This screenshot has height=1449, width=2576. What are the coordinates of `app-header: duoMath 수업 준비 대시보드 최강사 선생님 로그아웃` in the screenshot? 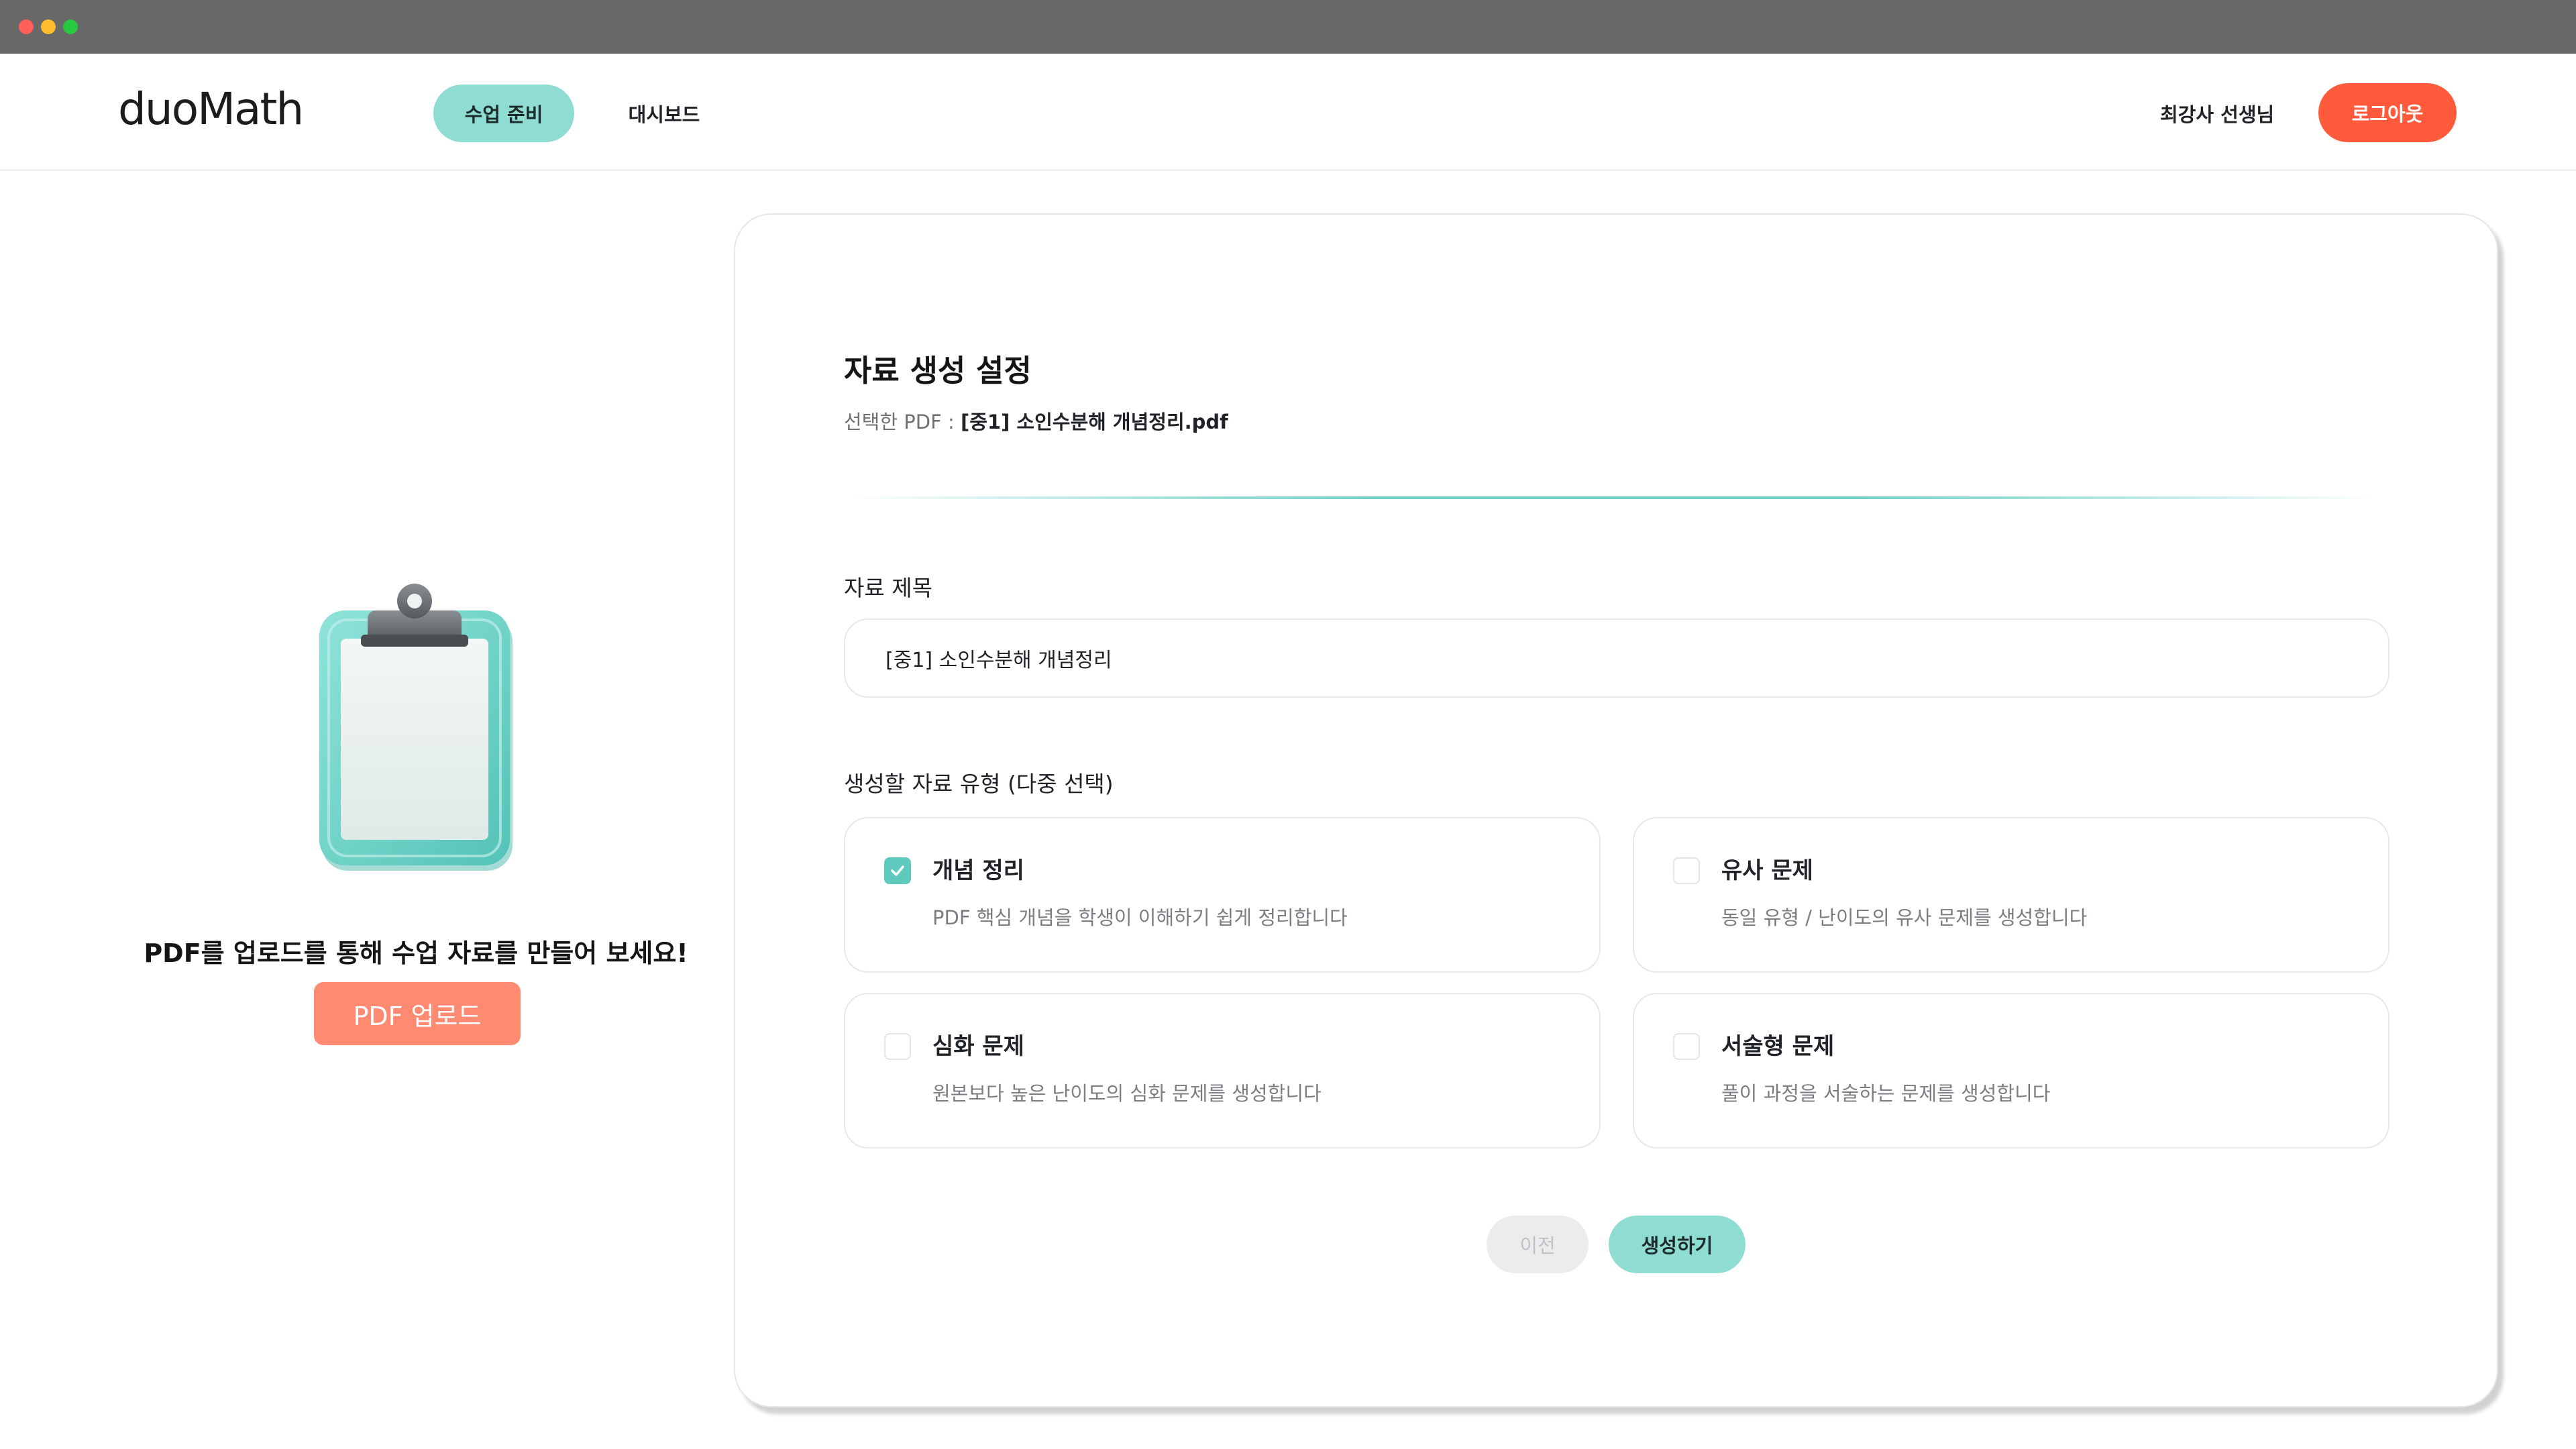 It's located at (1288, 112).